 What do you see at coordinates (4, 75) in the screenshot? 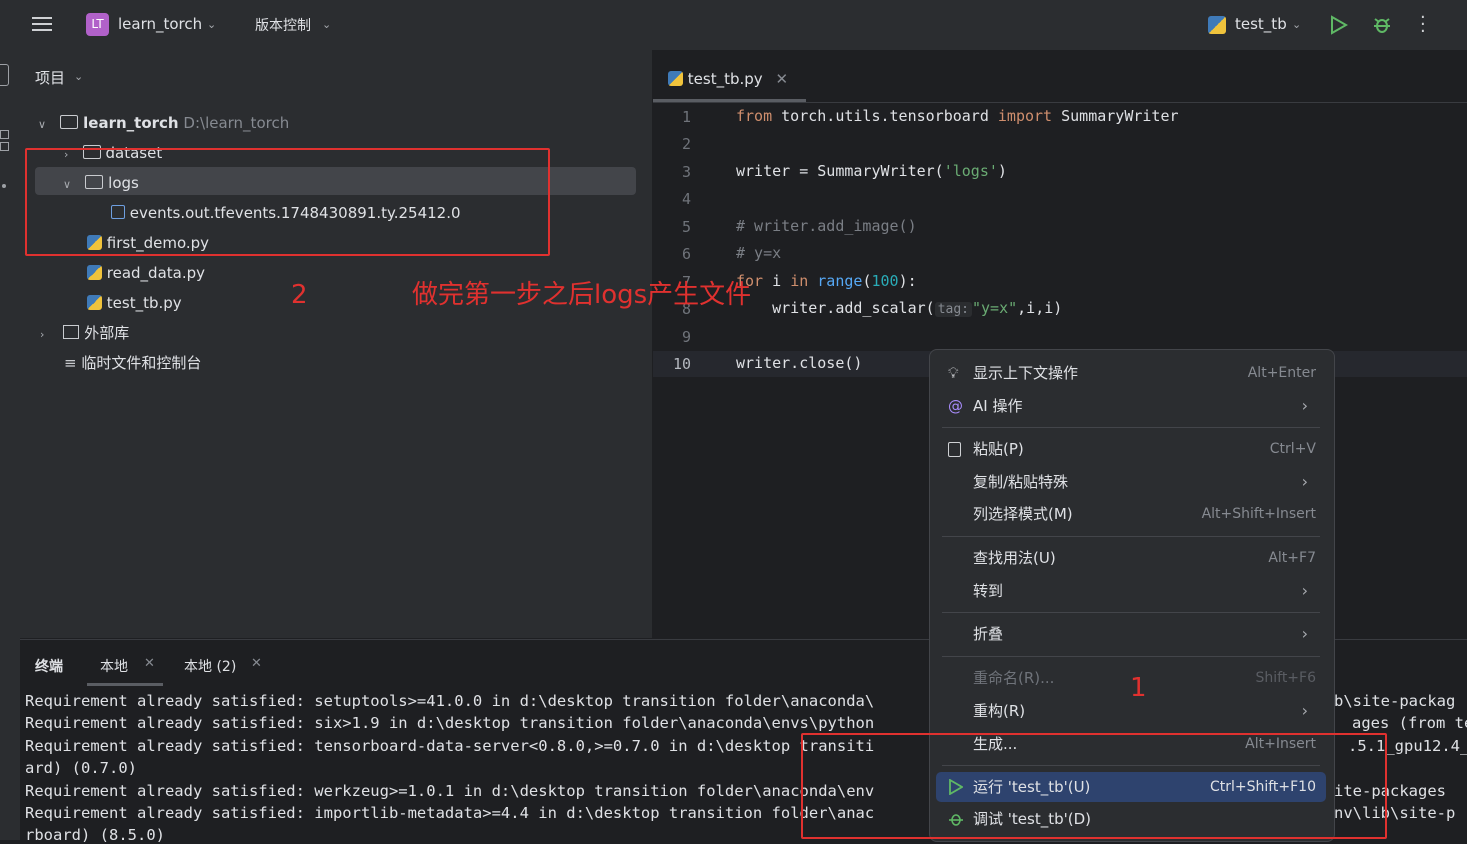
I see `project-tool-icon` at bounding box center [4, 75].